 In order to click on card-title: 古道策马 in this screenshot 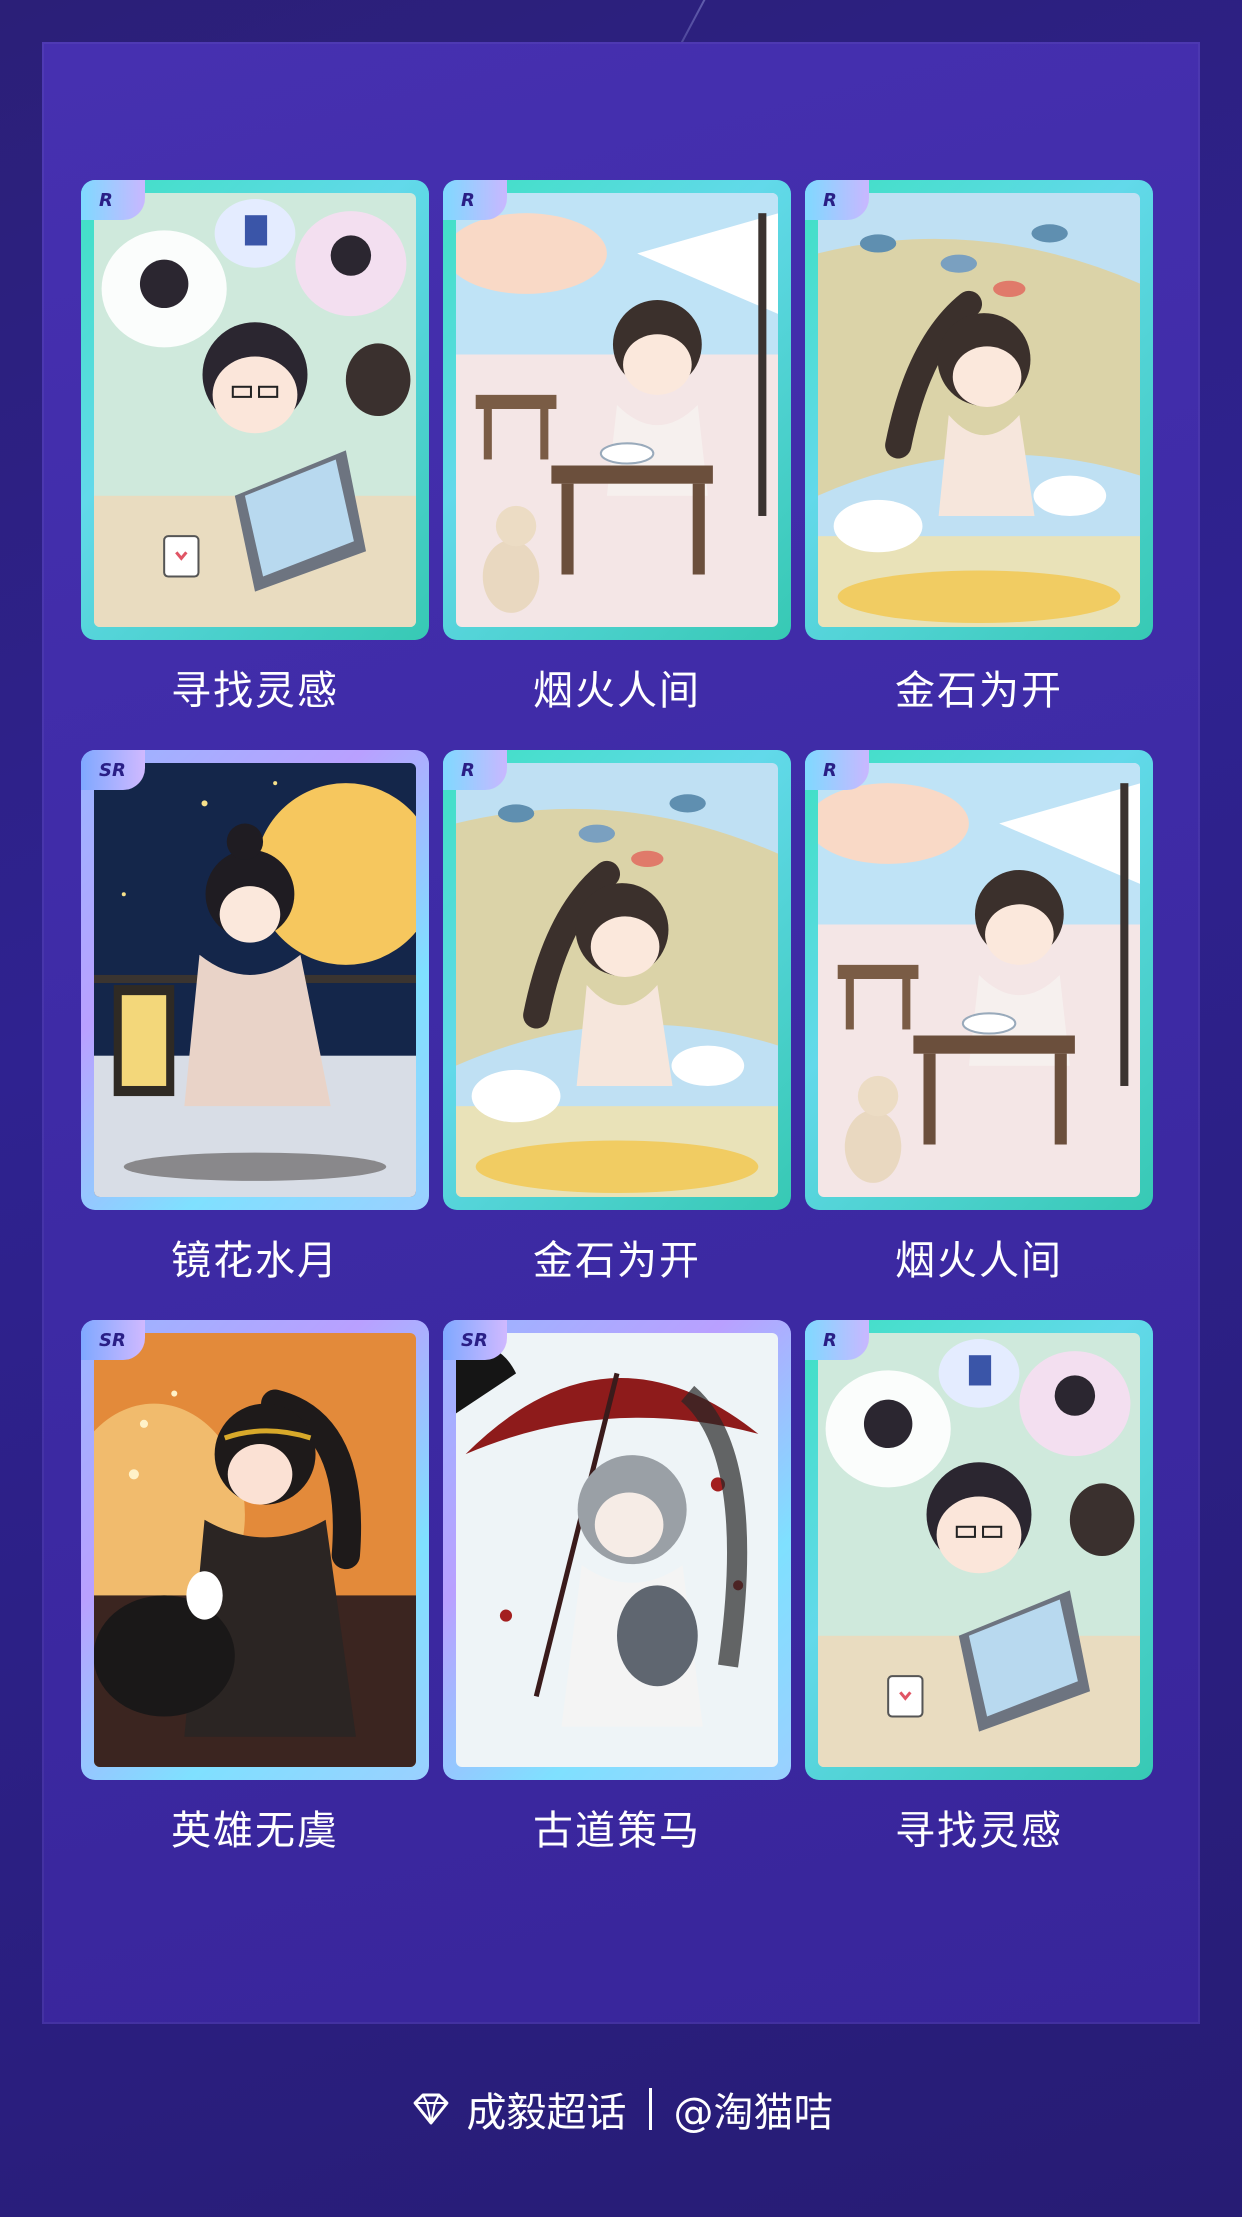, I will do `click(617, 1831)`.